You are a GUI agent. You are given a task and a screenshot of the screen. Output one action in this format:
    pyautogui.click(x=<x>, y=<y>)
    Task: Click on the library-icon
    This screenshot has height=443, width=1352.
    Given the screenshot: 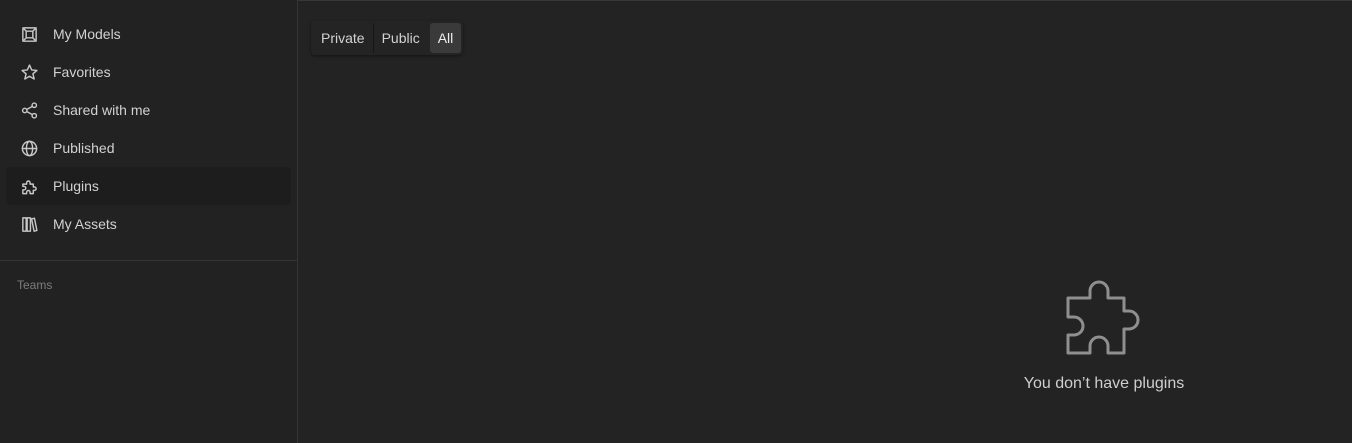 What is the action you would take?
    pyautogui.click(x=29, y=224)
    